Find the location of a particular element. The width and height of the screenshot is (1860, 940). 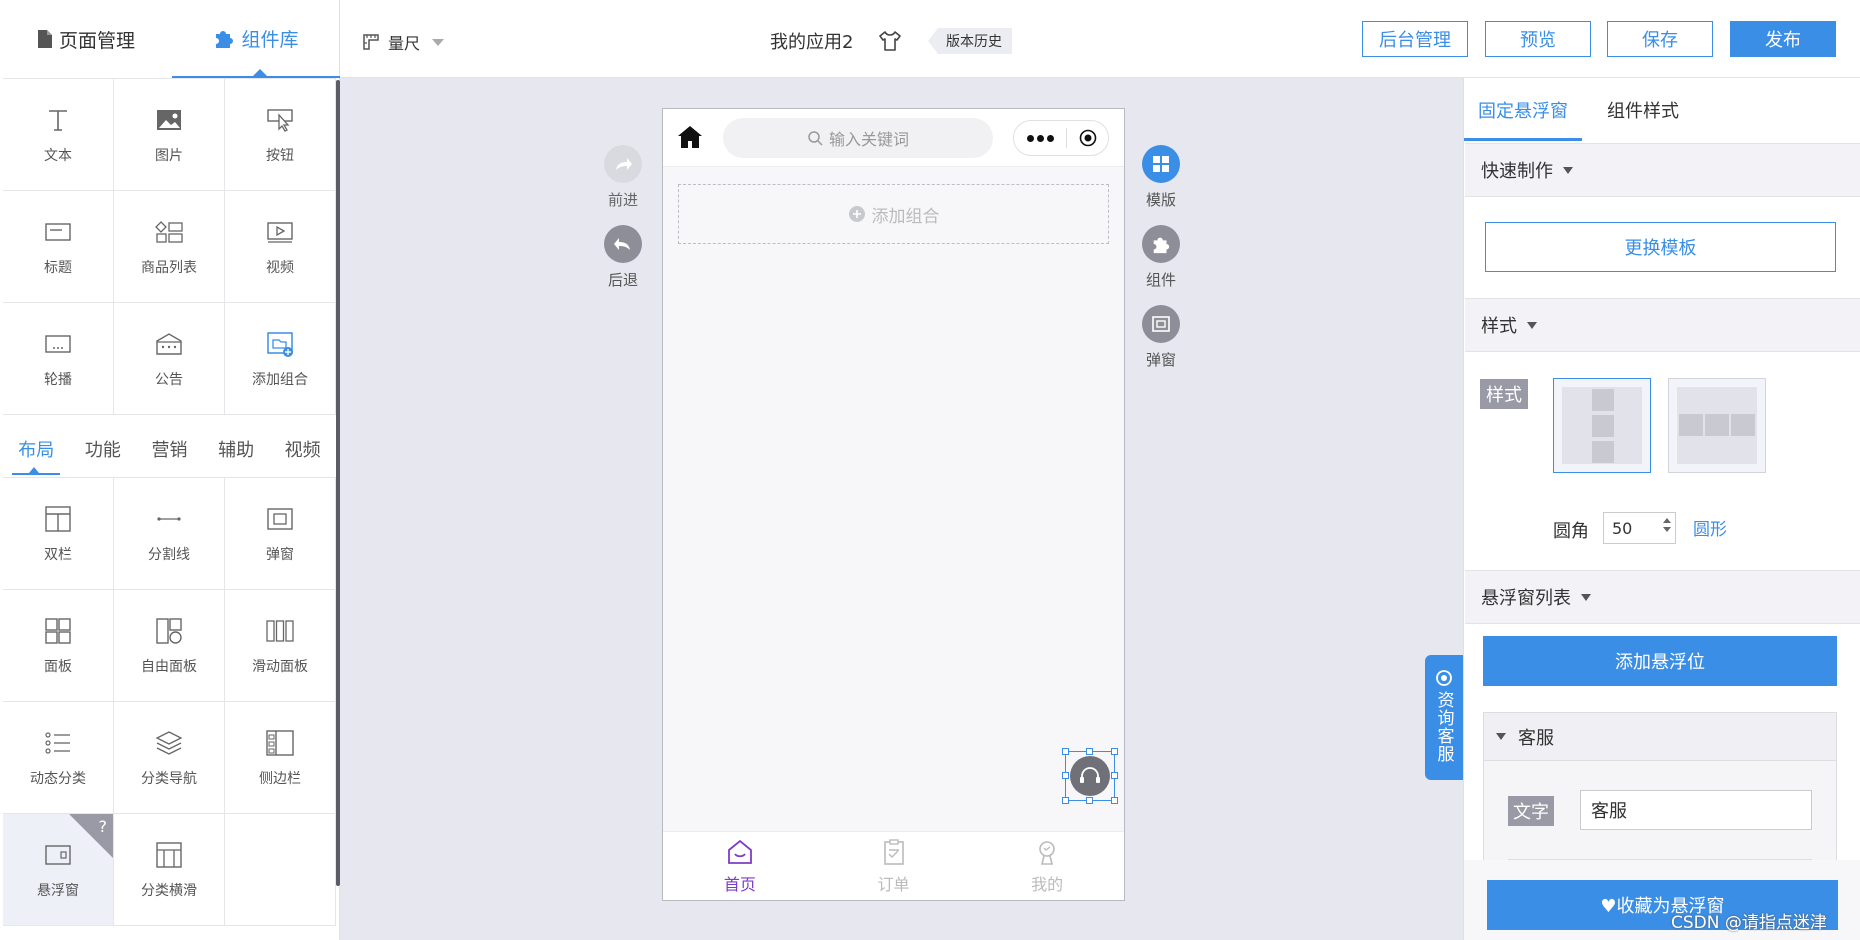

stepper-arrows is located at coordinates (1667, 525).